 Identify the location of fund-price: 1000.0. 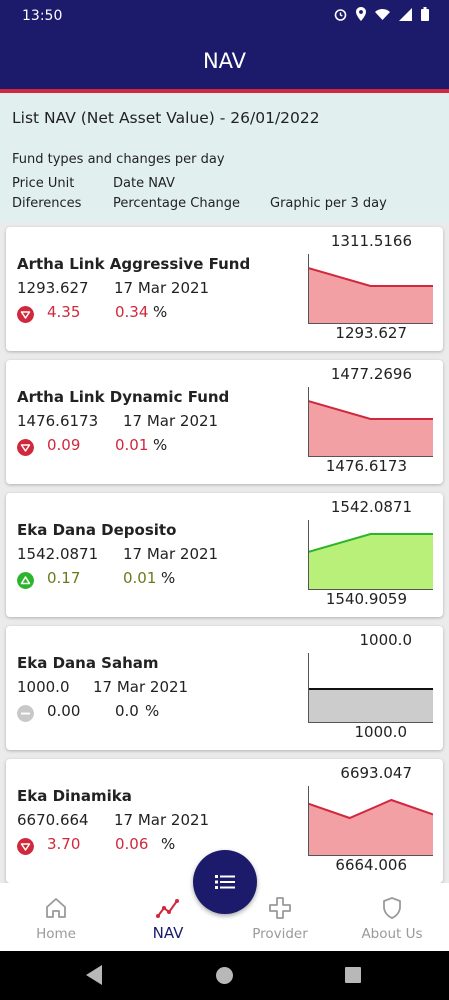
(43, 687).